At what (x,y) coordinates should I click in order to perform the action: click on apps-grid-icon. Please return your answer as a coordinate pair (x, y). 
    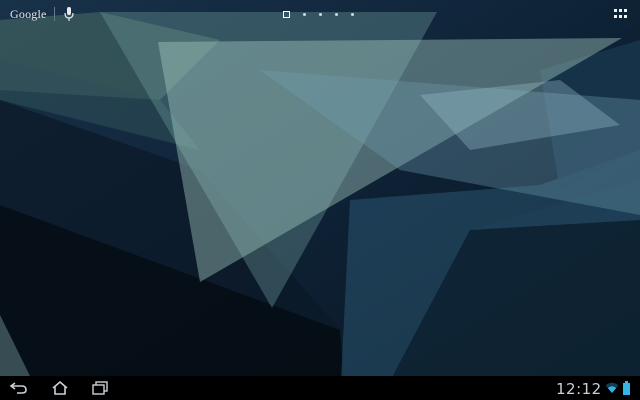
    Looking at the image, I should click on (621, 14).